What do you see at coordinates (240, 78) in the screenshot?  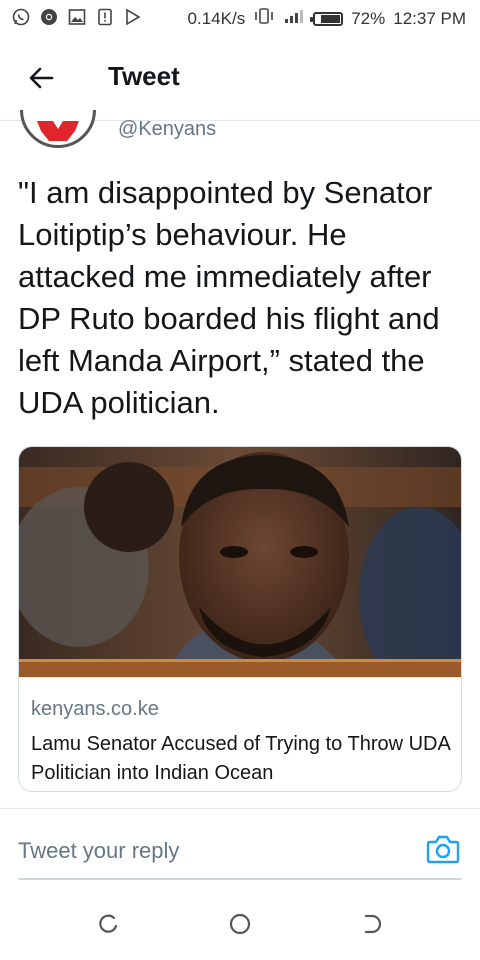 I see `app-header: Tweet` at bounding box center [240, 78].